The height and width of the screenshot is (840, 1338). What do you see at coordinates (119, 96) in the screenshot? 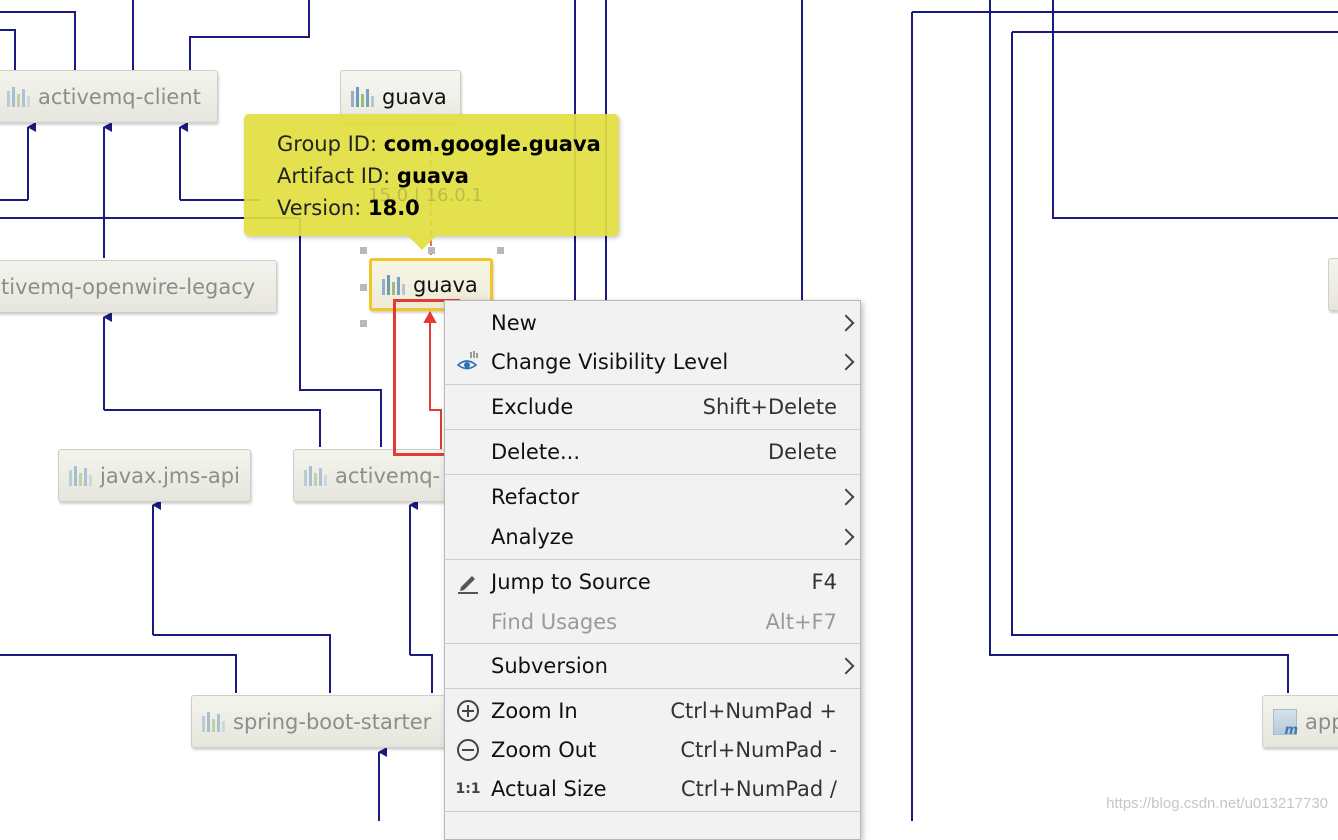
I see `node-label: activemq-client` at bounding box center [119, 96].